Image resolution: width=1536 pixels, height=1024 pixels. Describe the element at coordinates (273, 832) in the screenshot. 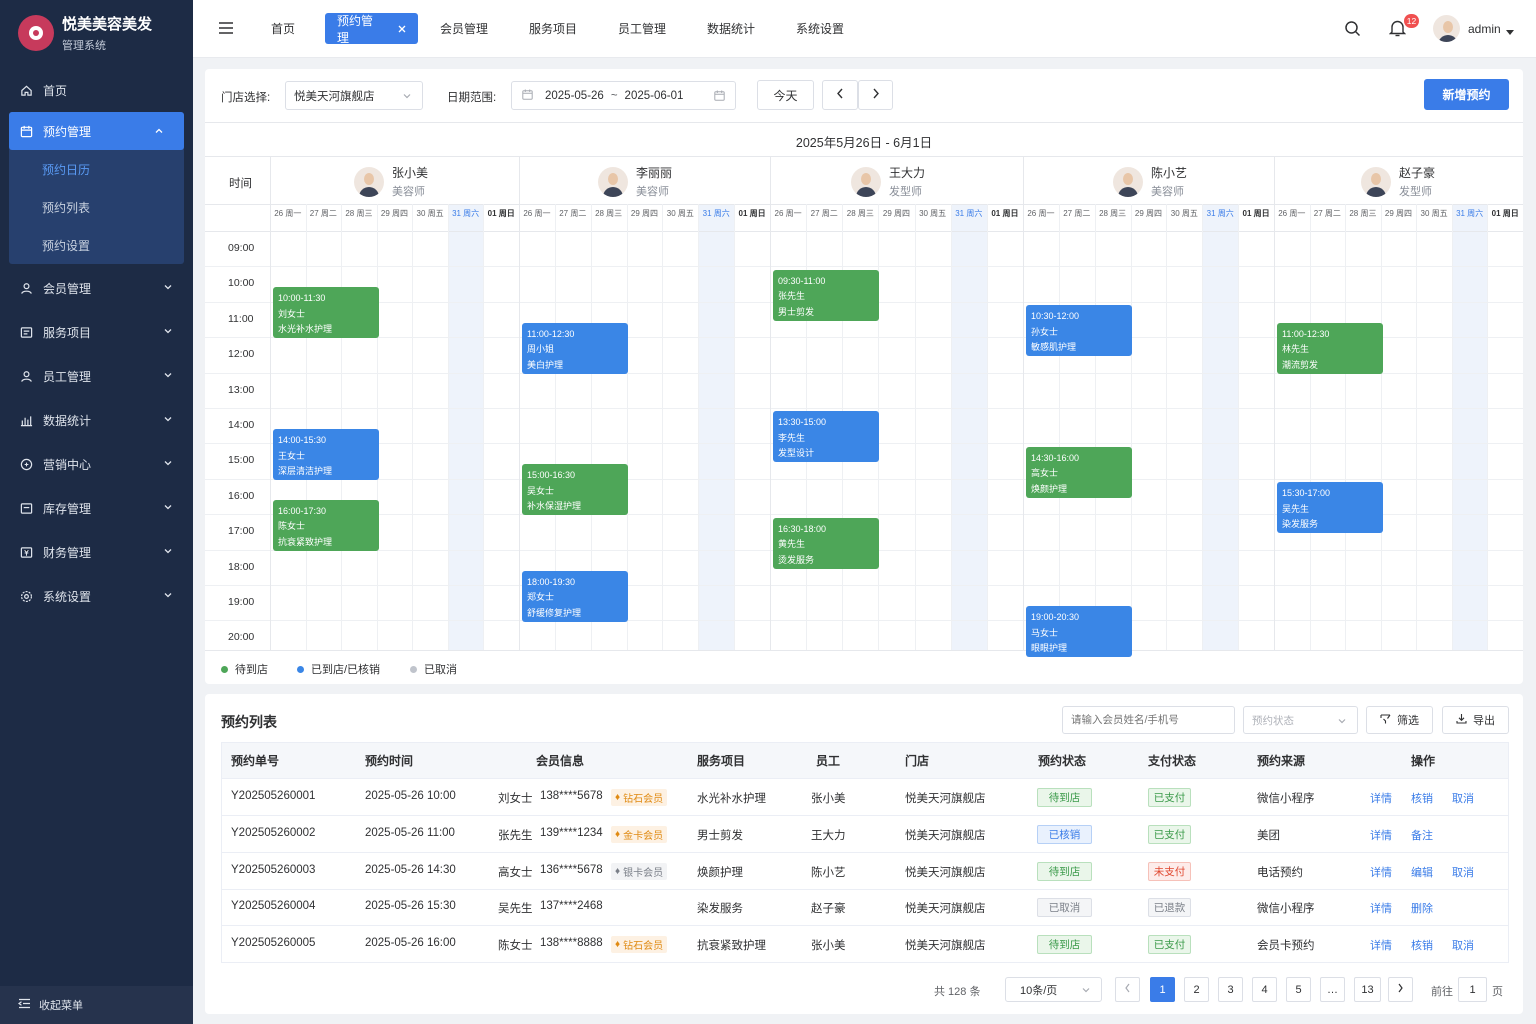

I see `order-id: Y202505260002` at that location.